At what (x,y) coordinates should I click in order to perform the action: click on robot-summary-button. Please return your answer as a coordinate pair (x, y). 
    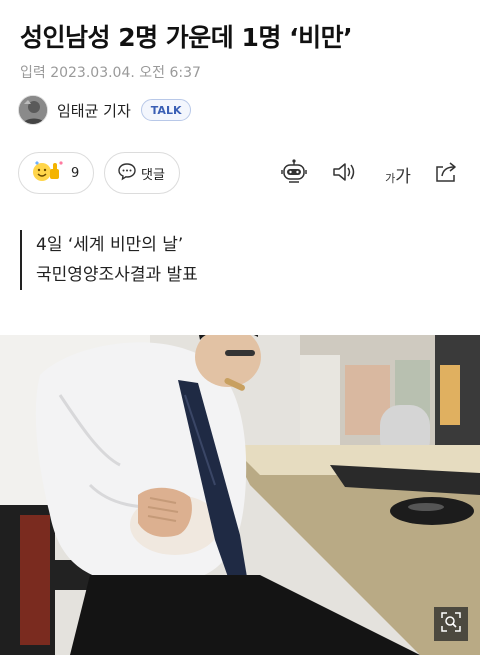
    Looking at the image, I should click on (294, 174).